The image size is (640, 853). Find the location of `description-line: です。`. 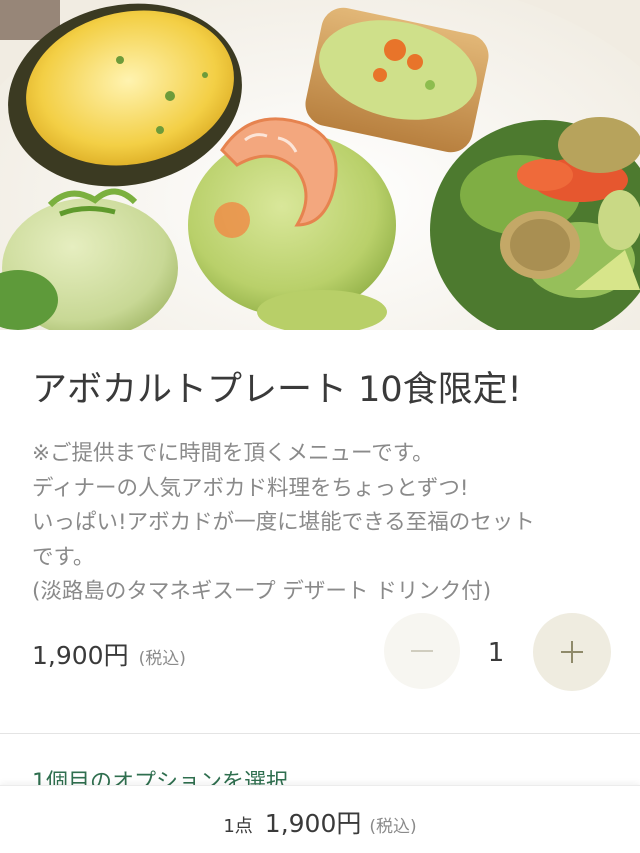

description-line: です。 is located at coordinates (63, 557).